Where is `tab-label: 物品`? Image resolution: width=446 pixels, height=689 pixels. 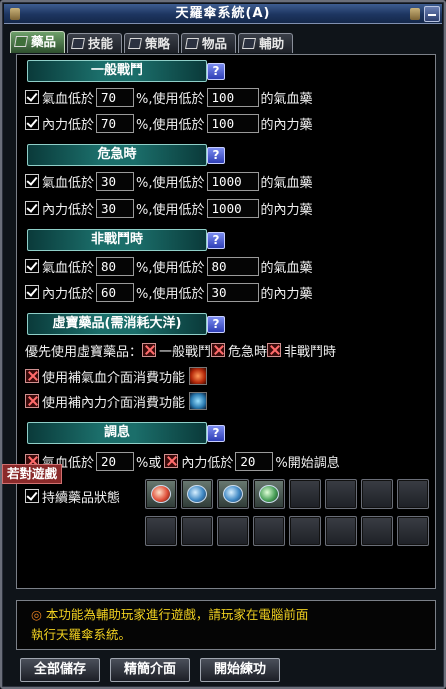
tab-label: 物品 is located at coordinates (215, 43).